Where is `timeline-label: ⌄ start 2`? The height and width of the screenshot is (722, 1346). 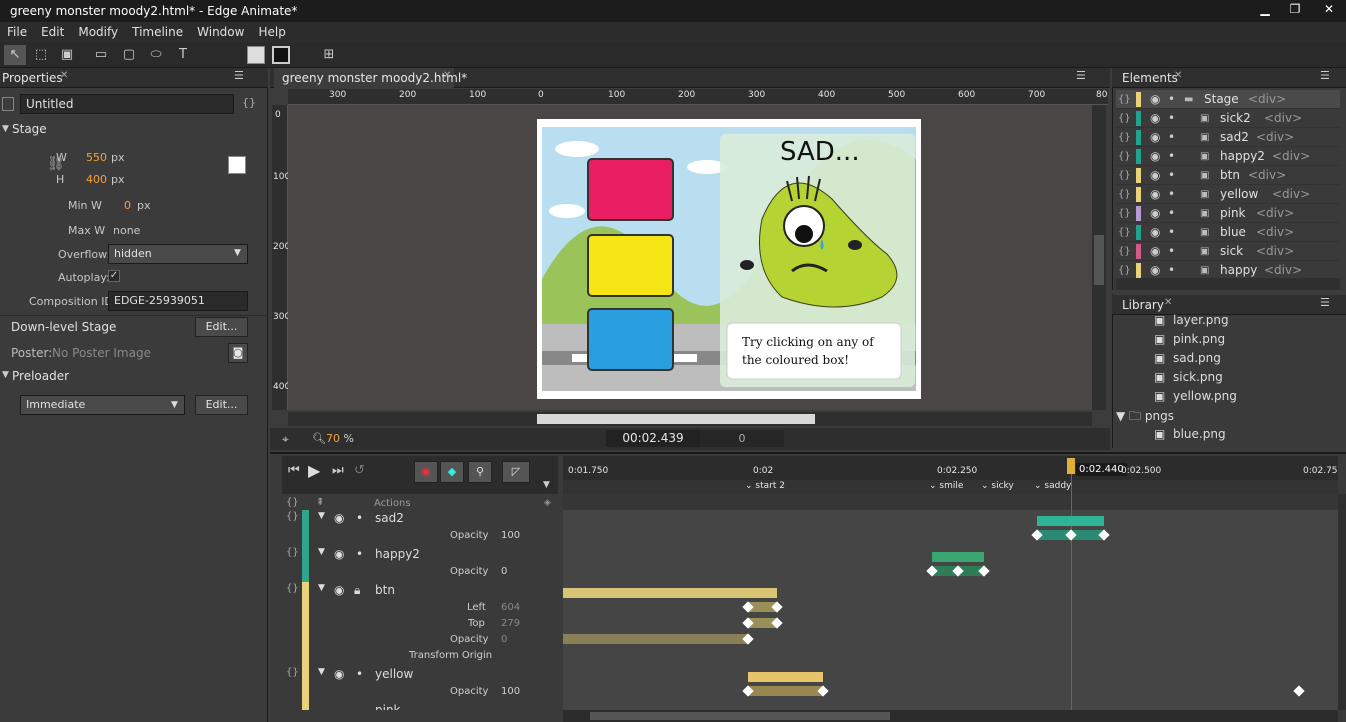
timeline-label: ⌄ start 2 is located at coordinates (765, 486).